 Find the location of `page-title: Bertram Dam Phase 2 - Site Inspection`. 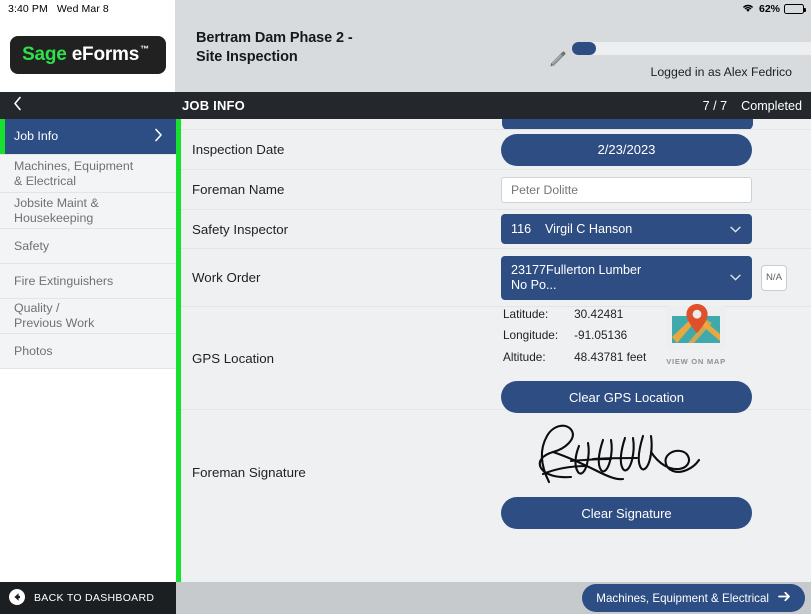

page-title: Bertram Dam Phase 2 - Site Inspection is located at coordinates (274, 47).